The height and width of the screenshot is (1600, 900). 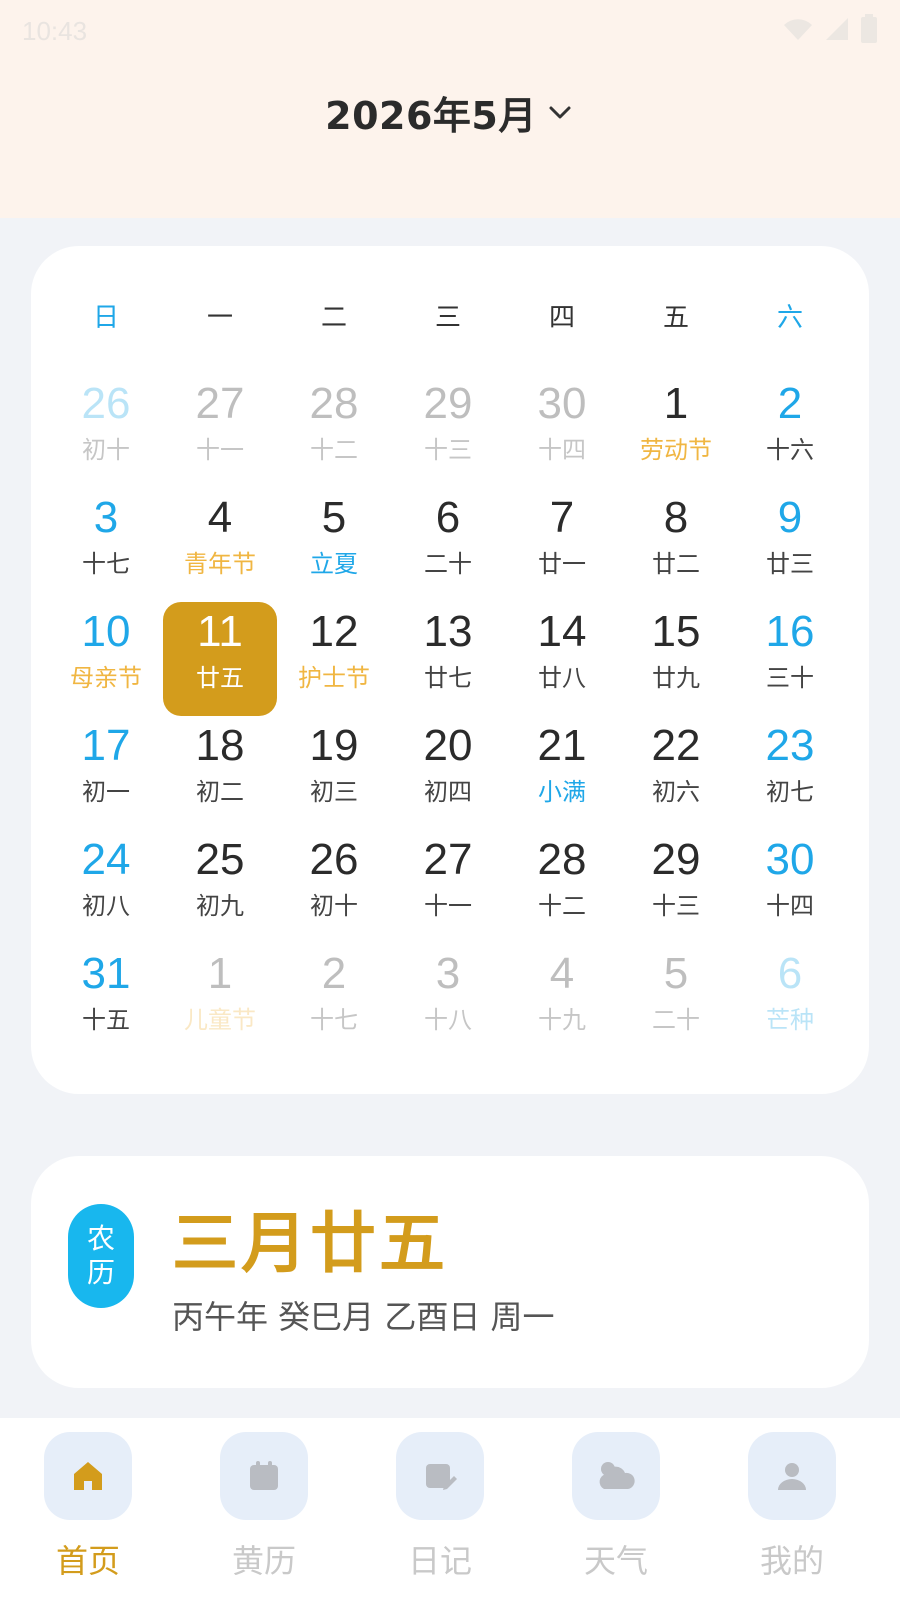 I want to click on day-cell: 18 初二, so click(x=220, y=773).